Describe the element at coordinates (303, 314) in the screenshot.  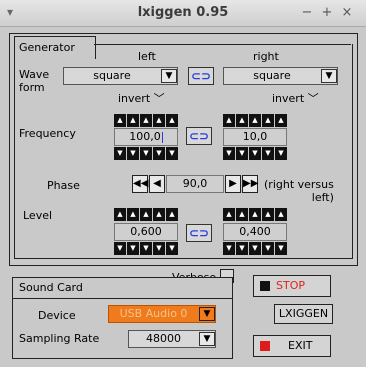
I see `lxiggen-button: LXIGGEN` at that location.